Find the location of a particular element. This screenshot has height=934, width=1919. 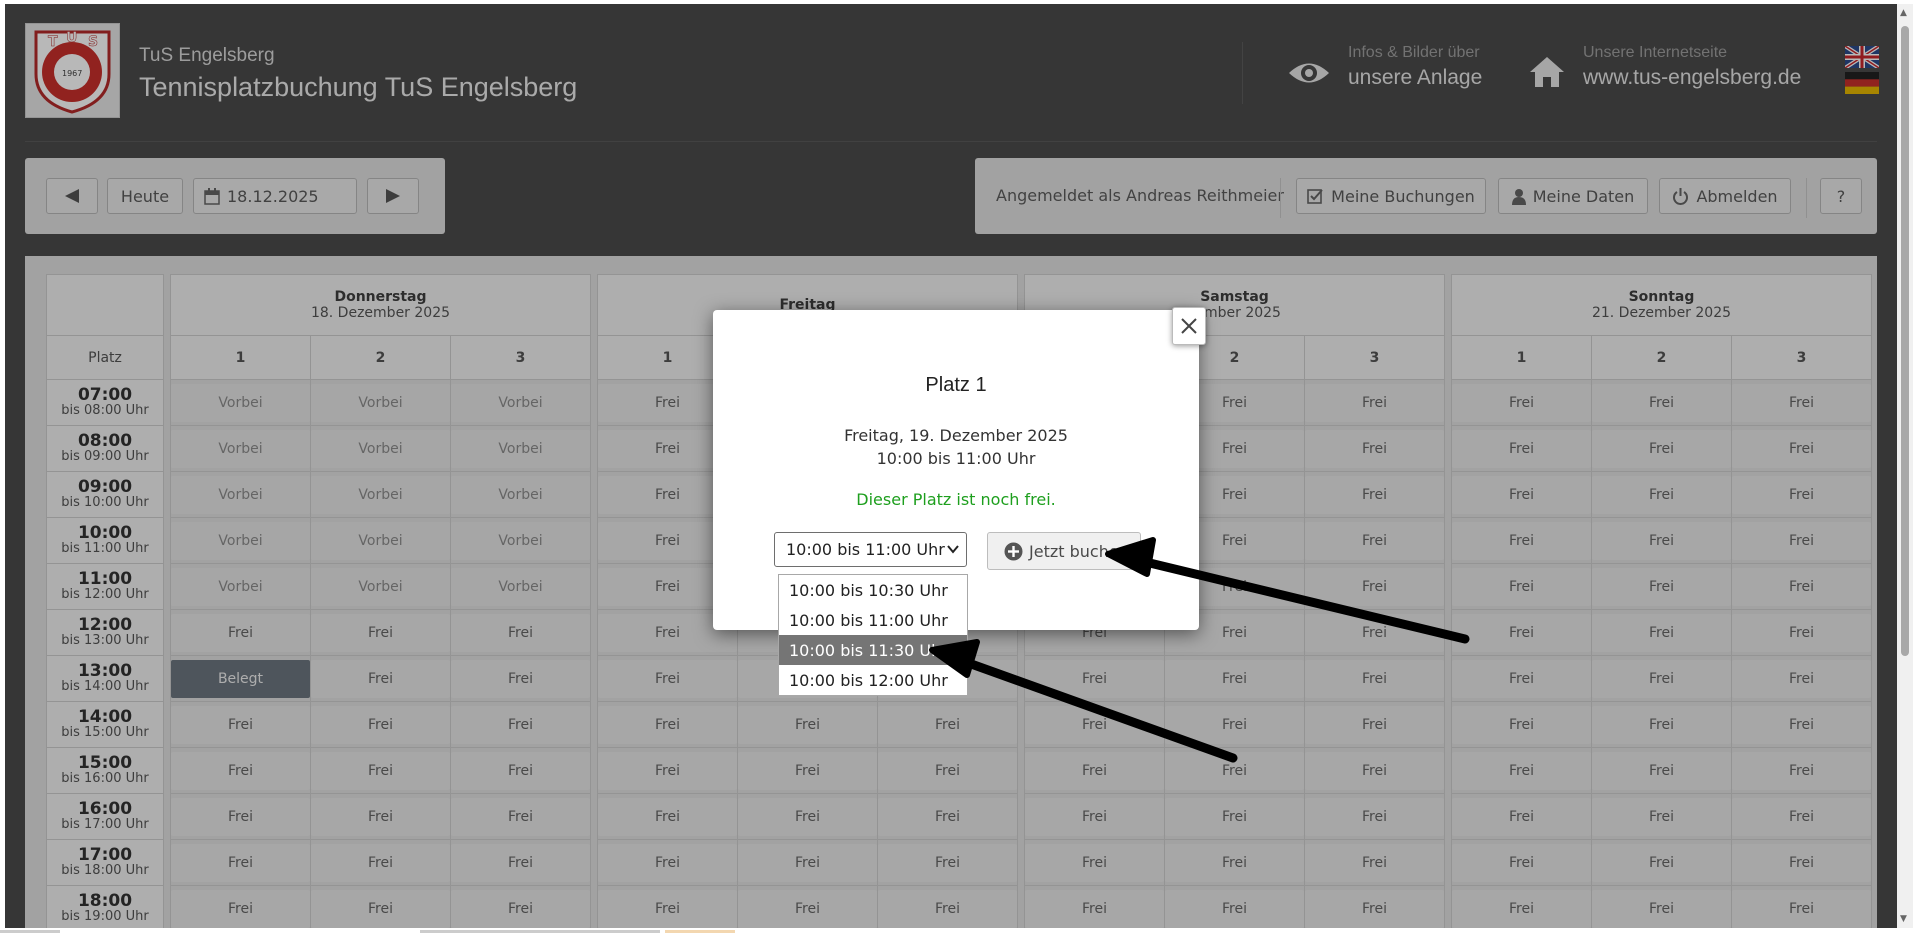

duration-option: 10:00 bis 11:00 Uhr is located at coordinates (873, 620).